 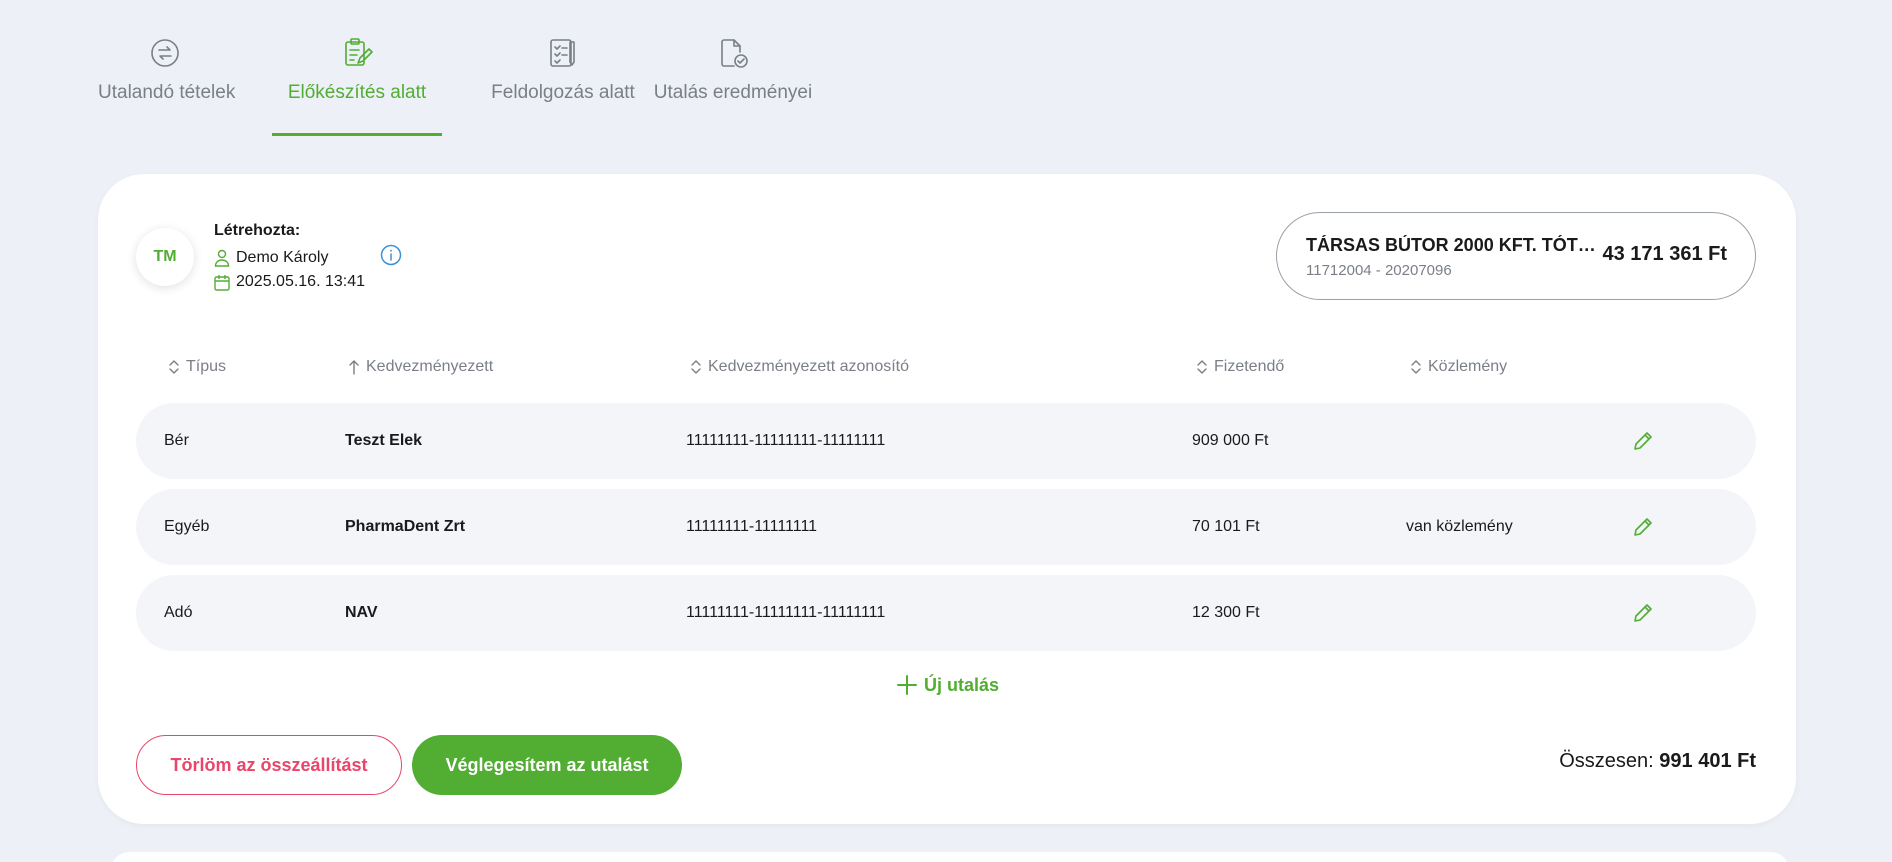 I want to click on cell-beneficiary-id: 11111111-11111111, so click(x=752, y=526).